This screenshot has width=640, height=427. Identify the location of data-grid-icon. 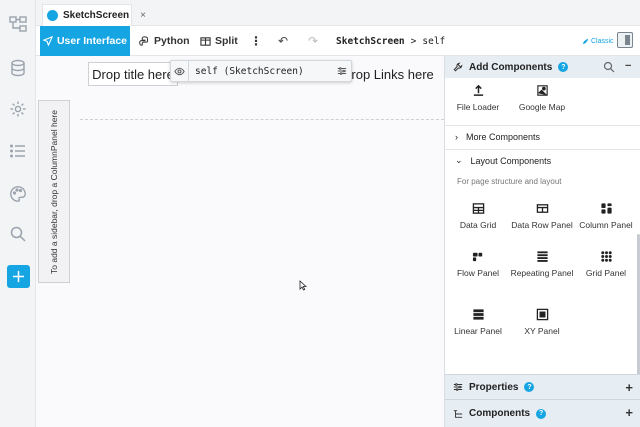
(478, 208).